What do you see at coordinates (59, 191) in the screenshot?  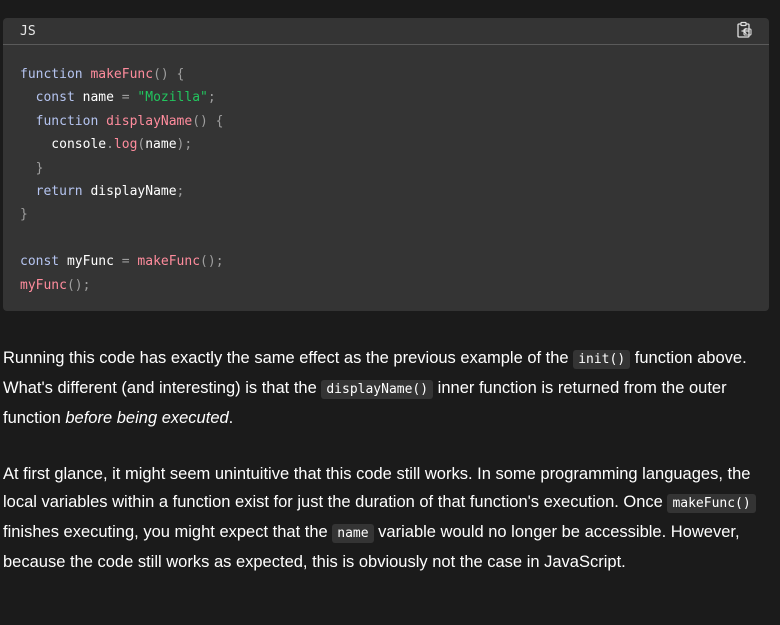 I see `code-token: return` at bounding box center [59, 191].